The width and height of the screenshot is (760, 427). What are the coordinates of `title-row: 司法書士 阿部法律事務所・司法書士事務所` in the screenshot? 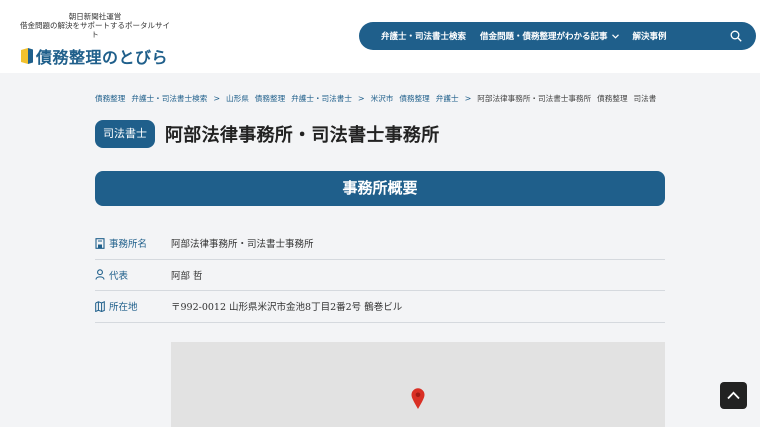 It's located at (267, 134).